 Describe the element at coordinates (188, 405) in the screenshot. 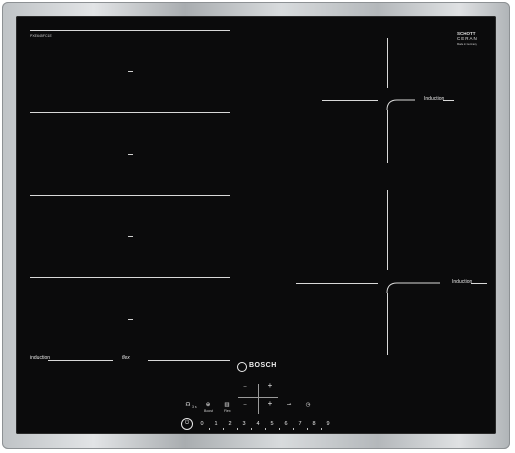

I see `child-lock-icon: ☊` at that location.